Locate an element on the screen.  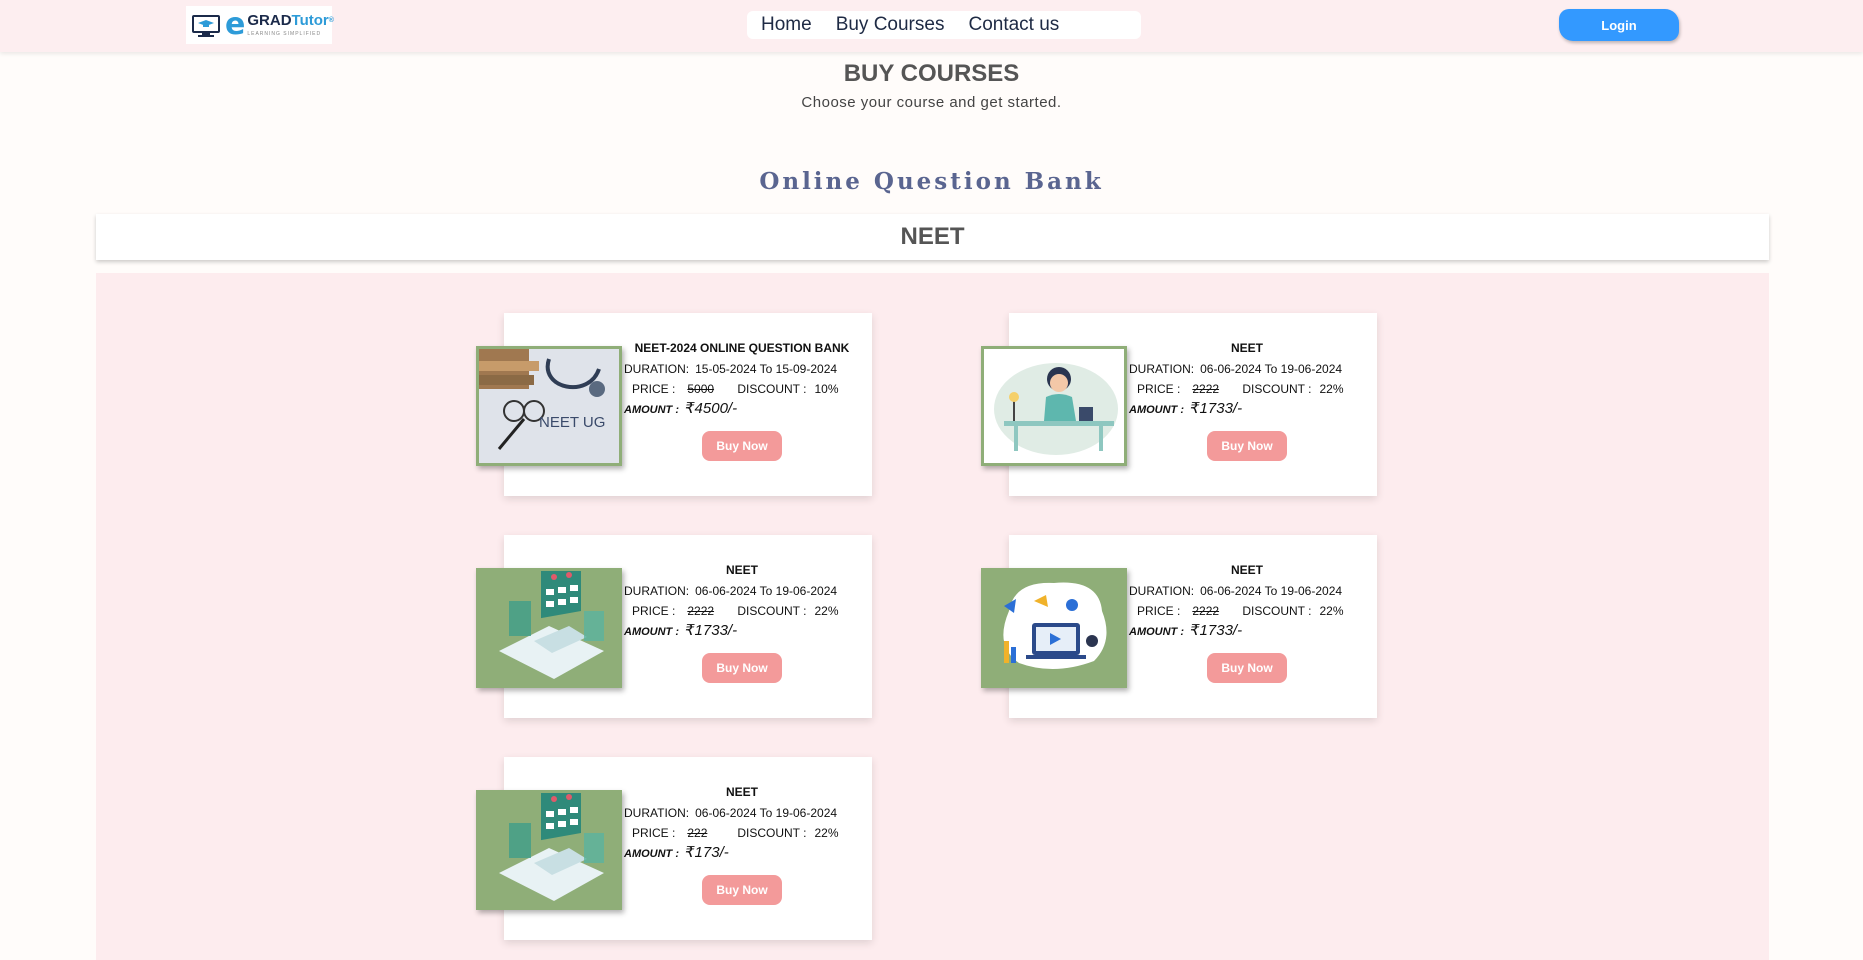
section-title: Online Question Bank is located at coordinates (931, 181).